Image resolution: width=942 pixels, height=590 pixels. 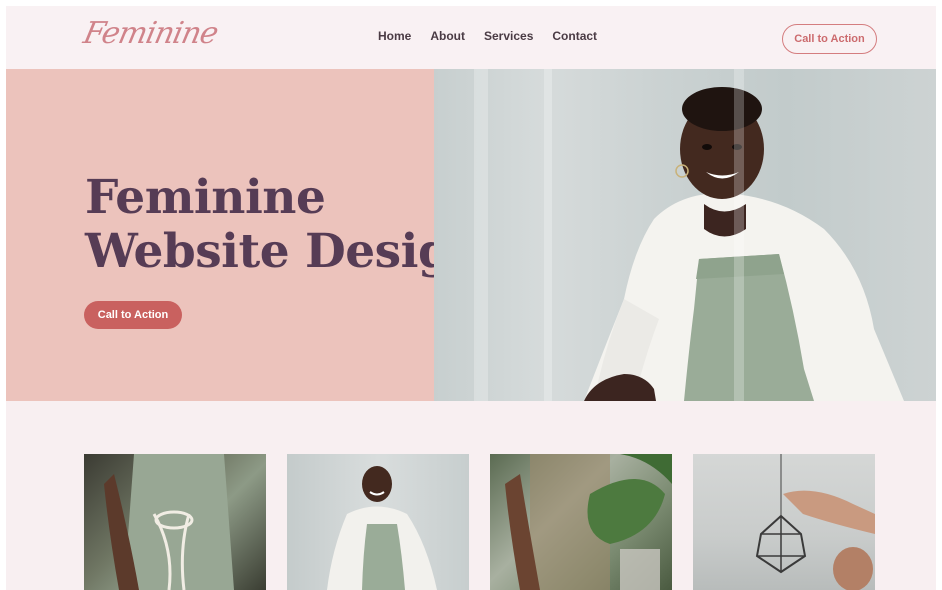 I want to click on apron-torso-icon, so click(x=169, y=522).